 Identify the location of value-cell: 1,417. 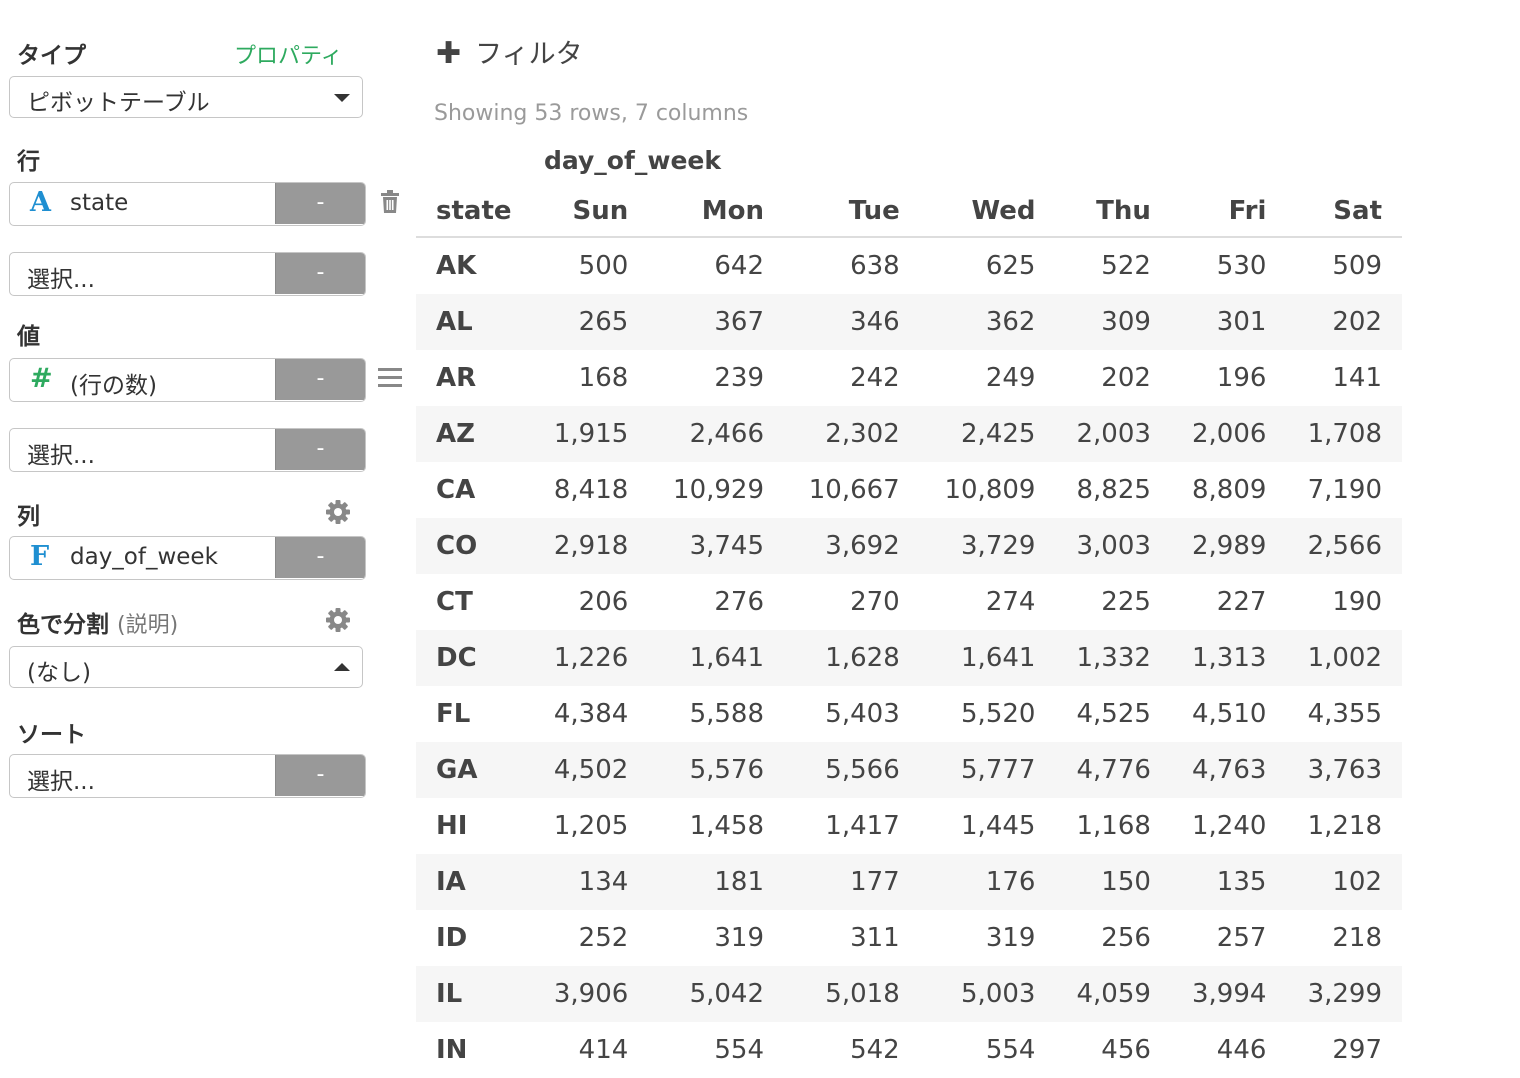
(862, 826).